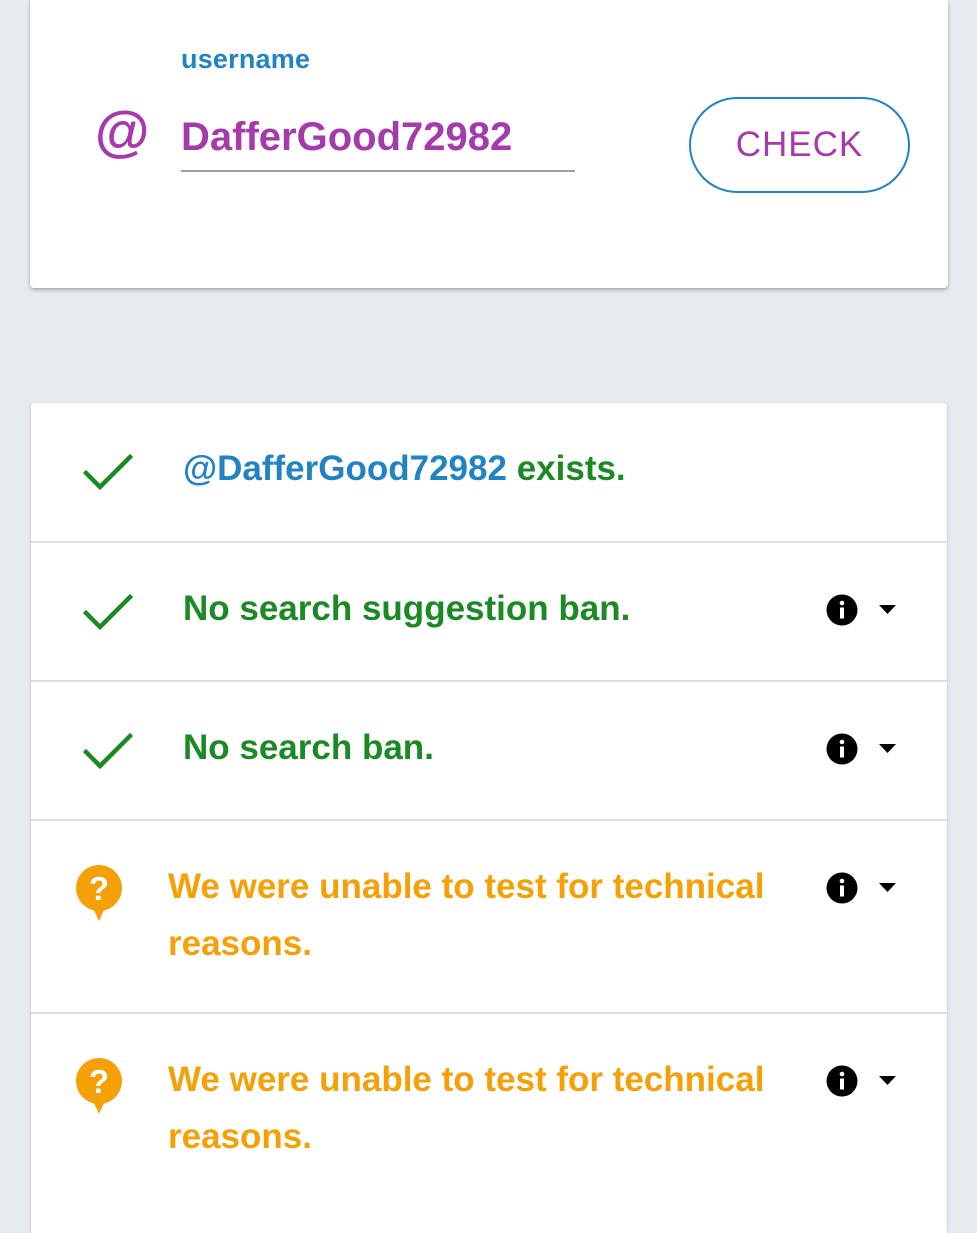  Describe the element at coordinates (308, 747) in the screenshot. I see `result-text: No search ban.` at that location.